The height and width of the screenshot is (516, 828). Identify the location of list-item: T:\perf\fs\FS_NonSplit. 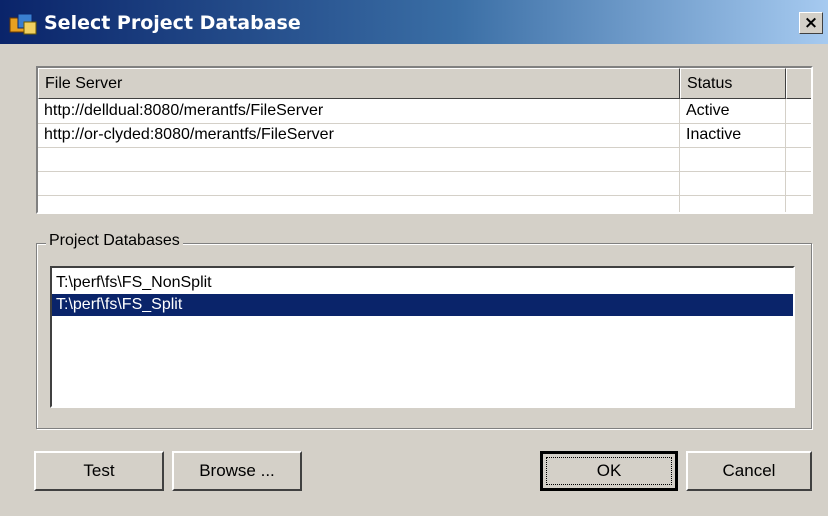
(422, 283).